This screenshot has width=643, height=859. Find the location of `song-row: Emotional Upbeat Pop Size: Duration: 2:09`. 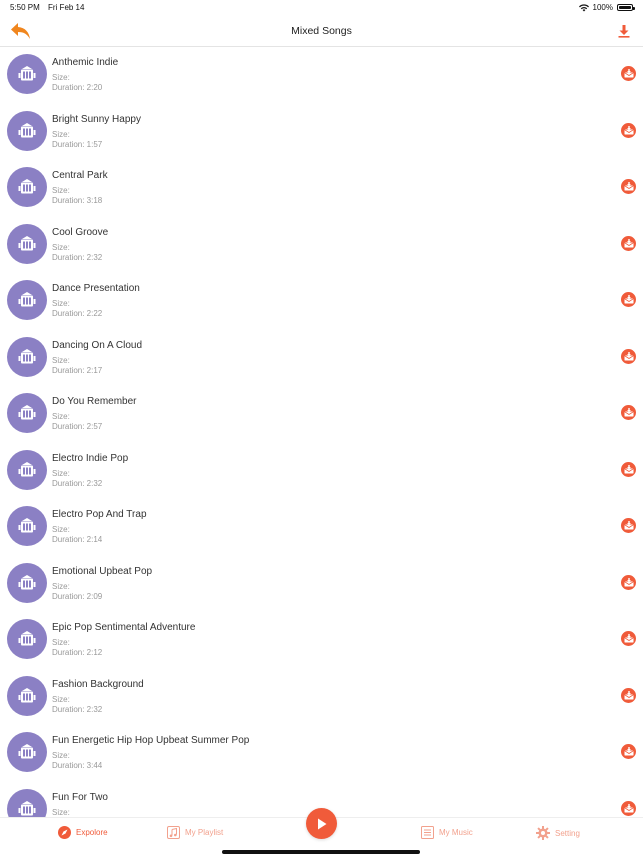

song-row: Emotional Upbeat Pop Size: Duration: 2:09 is located at coordinates (321, 584).